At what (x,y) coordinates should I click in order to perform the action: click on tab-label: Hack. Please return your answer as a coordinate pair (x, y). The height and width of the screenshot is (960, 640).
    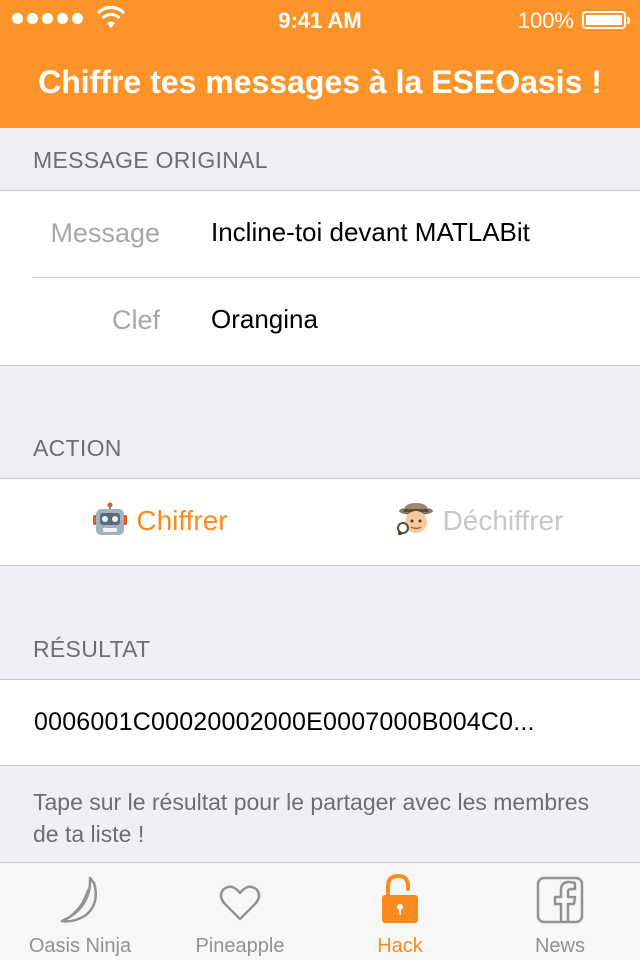
    Looking at the image, I should click on (400, 946).